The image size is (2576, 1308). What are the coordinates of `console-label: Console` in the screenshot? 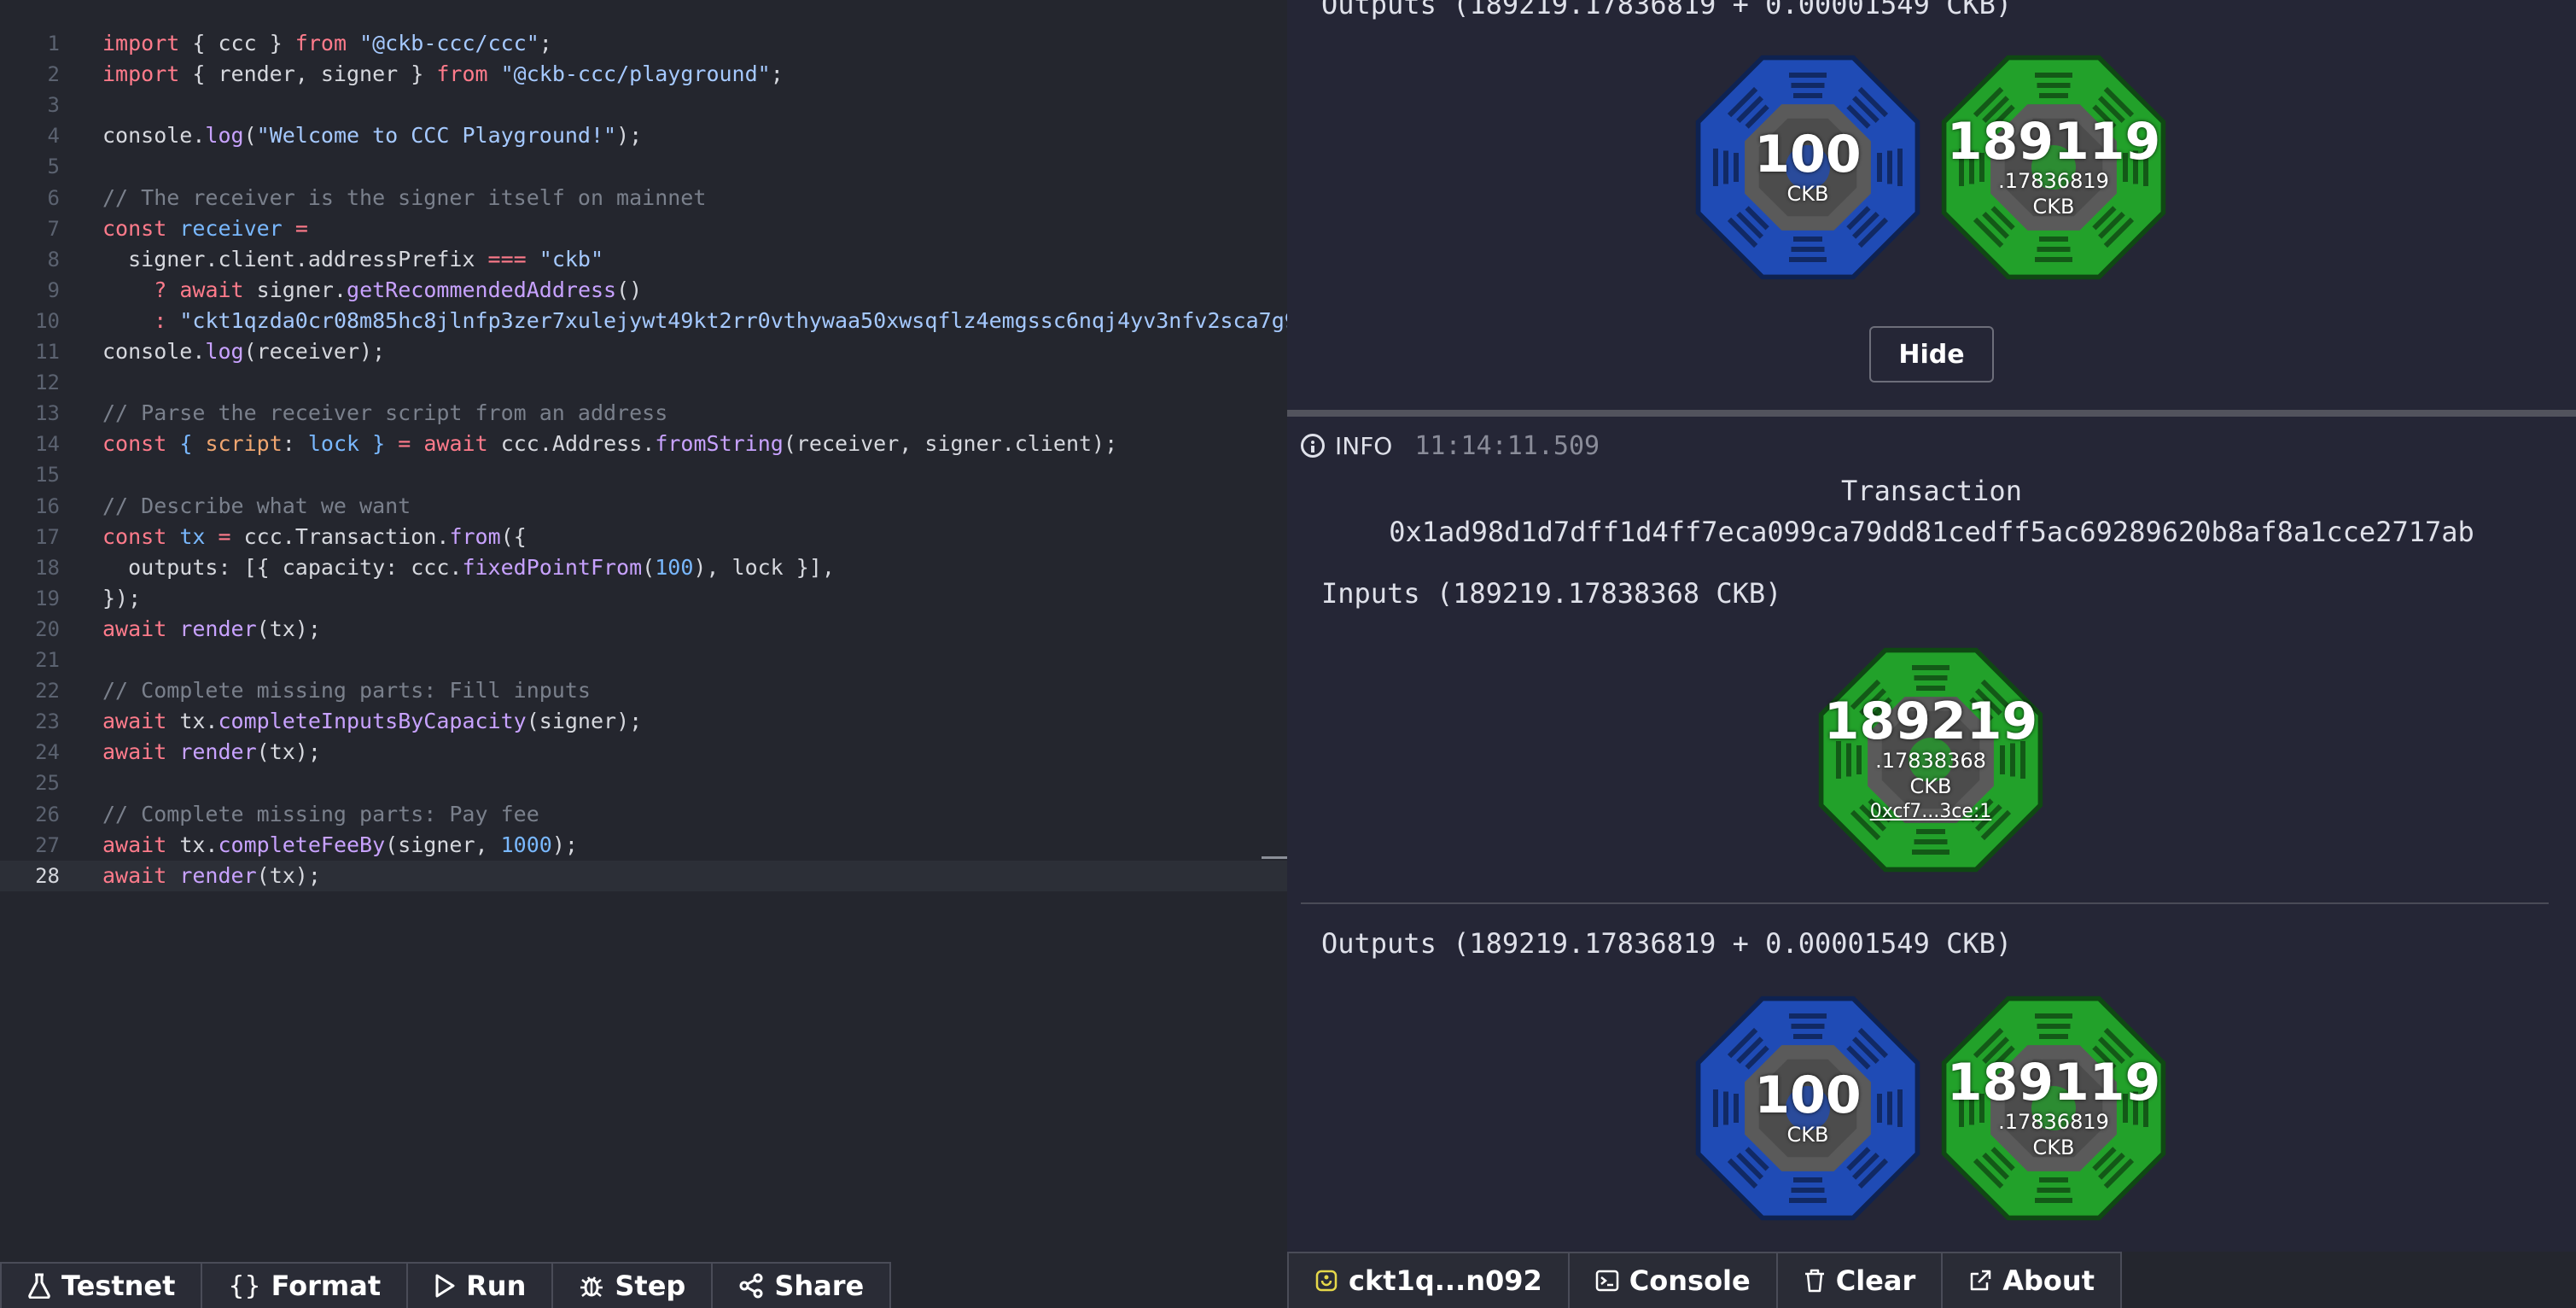 It's located at (1690, 1280).